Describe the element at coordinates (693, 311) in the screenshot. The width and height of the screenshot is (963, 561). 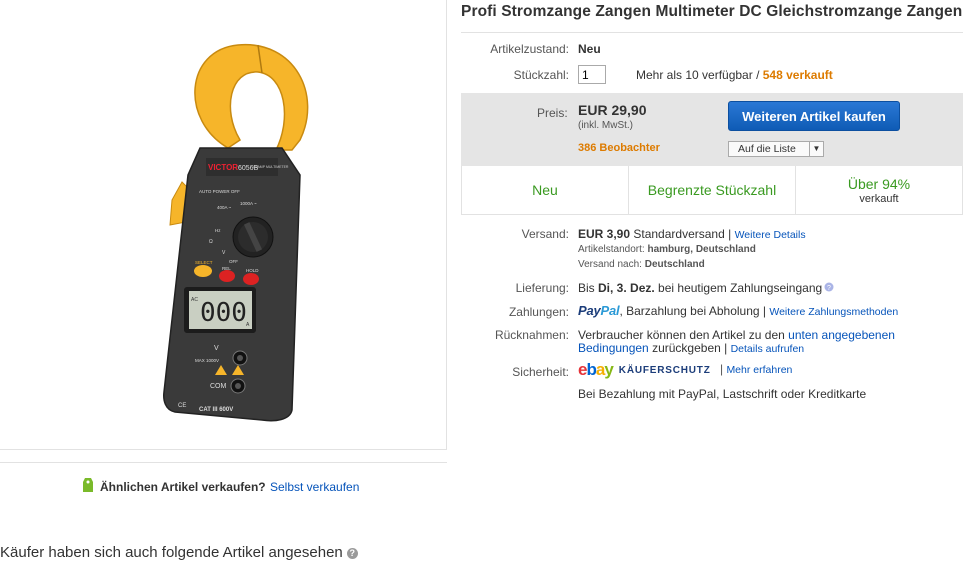
I see `payment-text: , Barzahlung bei Abholung |` at that location.